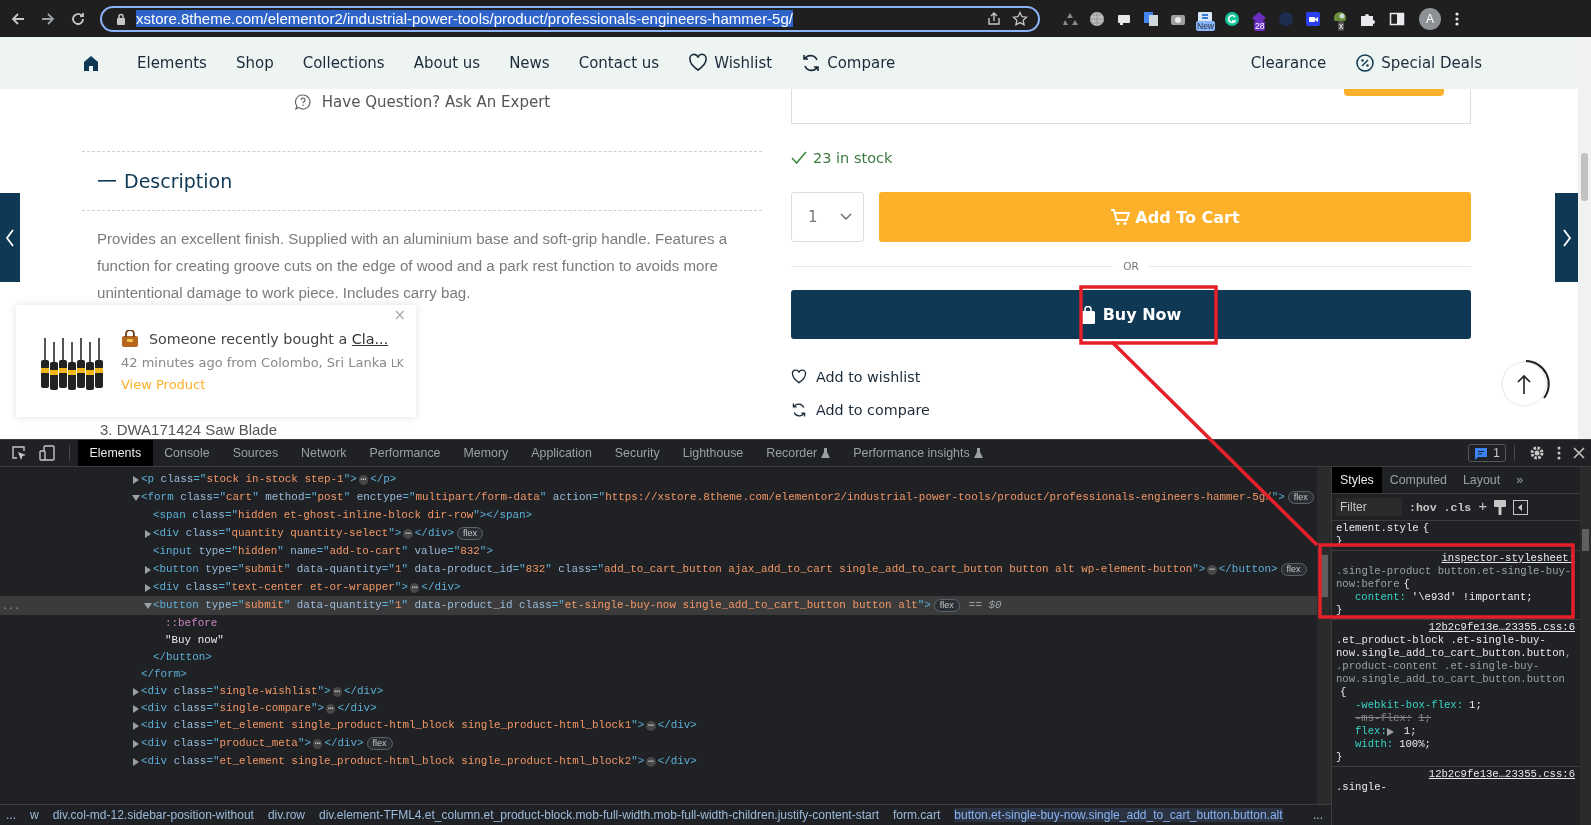 The height and width of the screenshot is (825, 1591). What do you see at coordinates (713, 453) in the screenshot?
I see `panel-tab: Lighthouse` at bounding box center [713, 453].